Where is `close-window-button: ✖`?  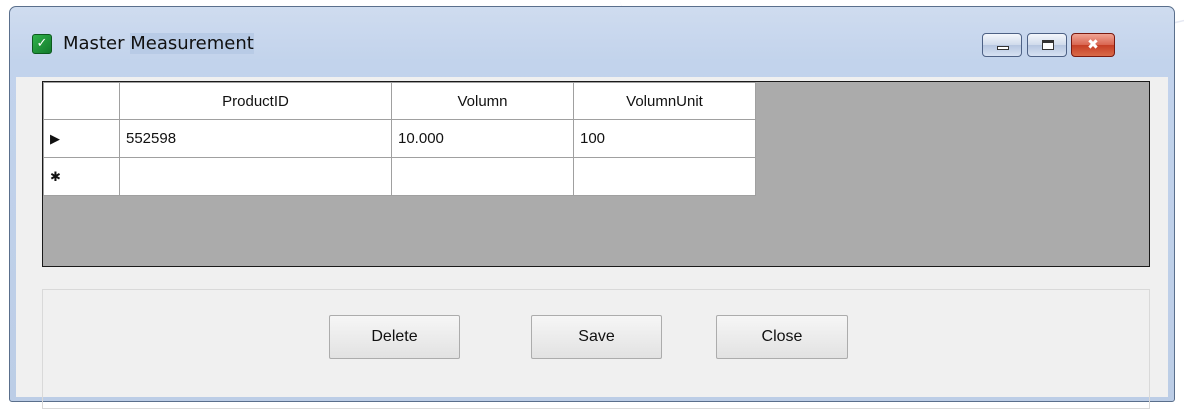 close-window-button: ✖ is located at coordinates (1093, 45).